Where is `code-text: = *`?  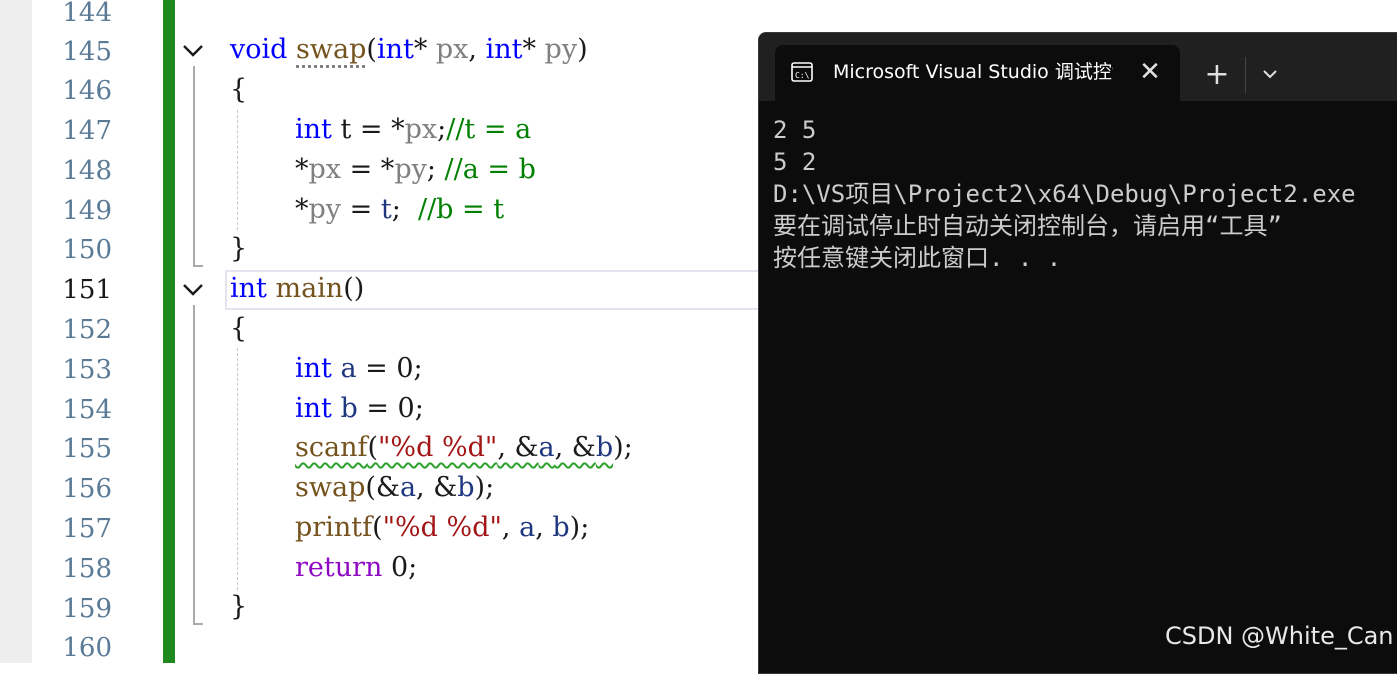
code-text: = * is located at coordinates (368, 169).